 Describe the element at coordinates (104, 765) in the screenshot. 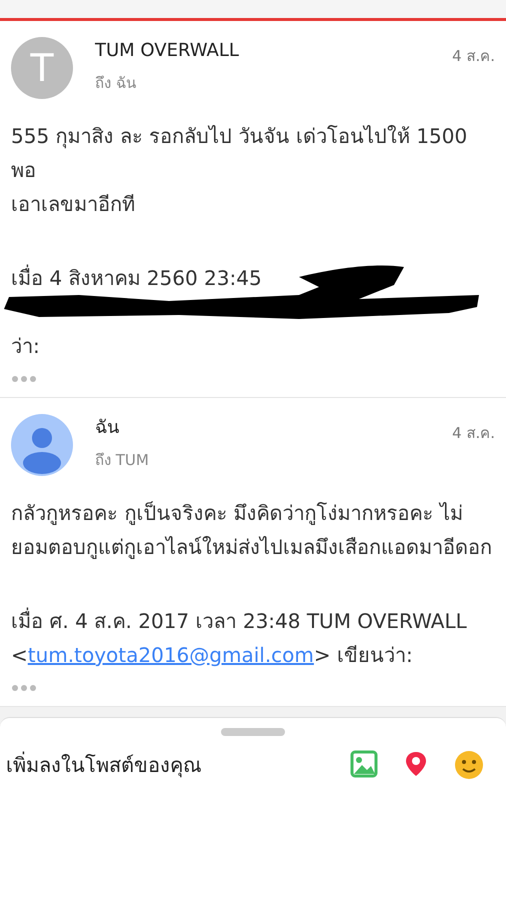

I see `add-to-post-label: เพิ่มลงในโพสต์ของคุณ` at that location.